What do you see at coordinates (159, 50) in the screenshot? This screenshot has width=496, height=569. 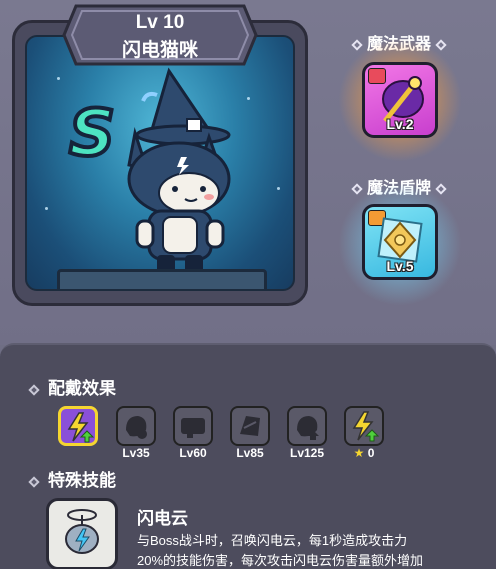 I see `character-name: 闪电猫咪` at bounding box center [159, 50].